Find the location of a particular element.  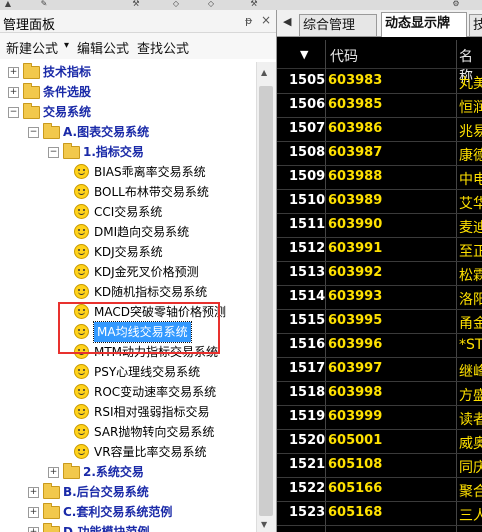

new-formula-dropdown-icon: ▾ is located at coordinates (66, 45).